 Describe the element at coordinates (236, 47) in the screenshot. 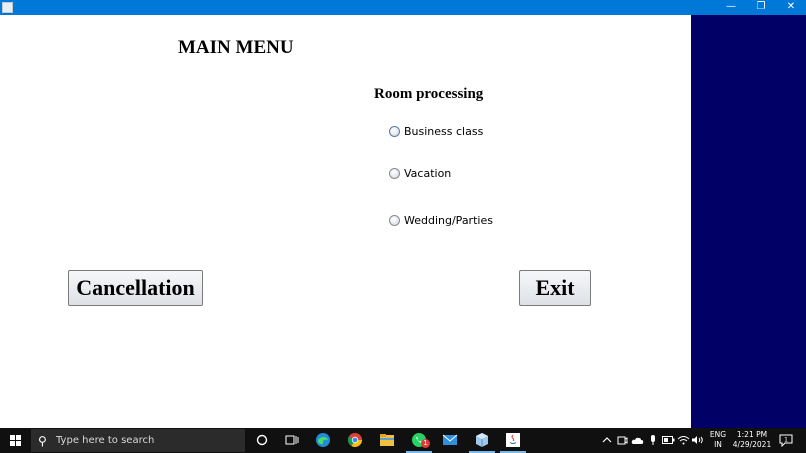

I see `page-title: MAIN MENU` at that location.